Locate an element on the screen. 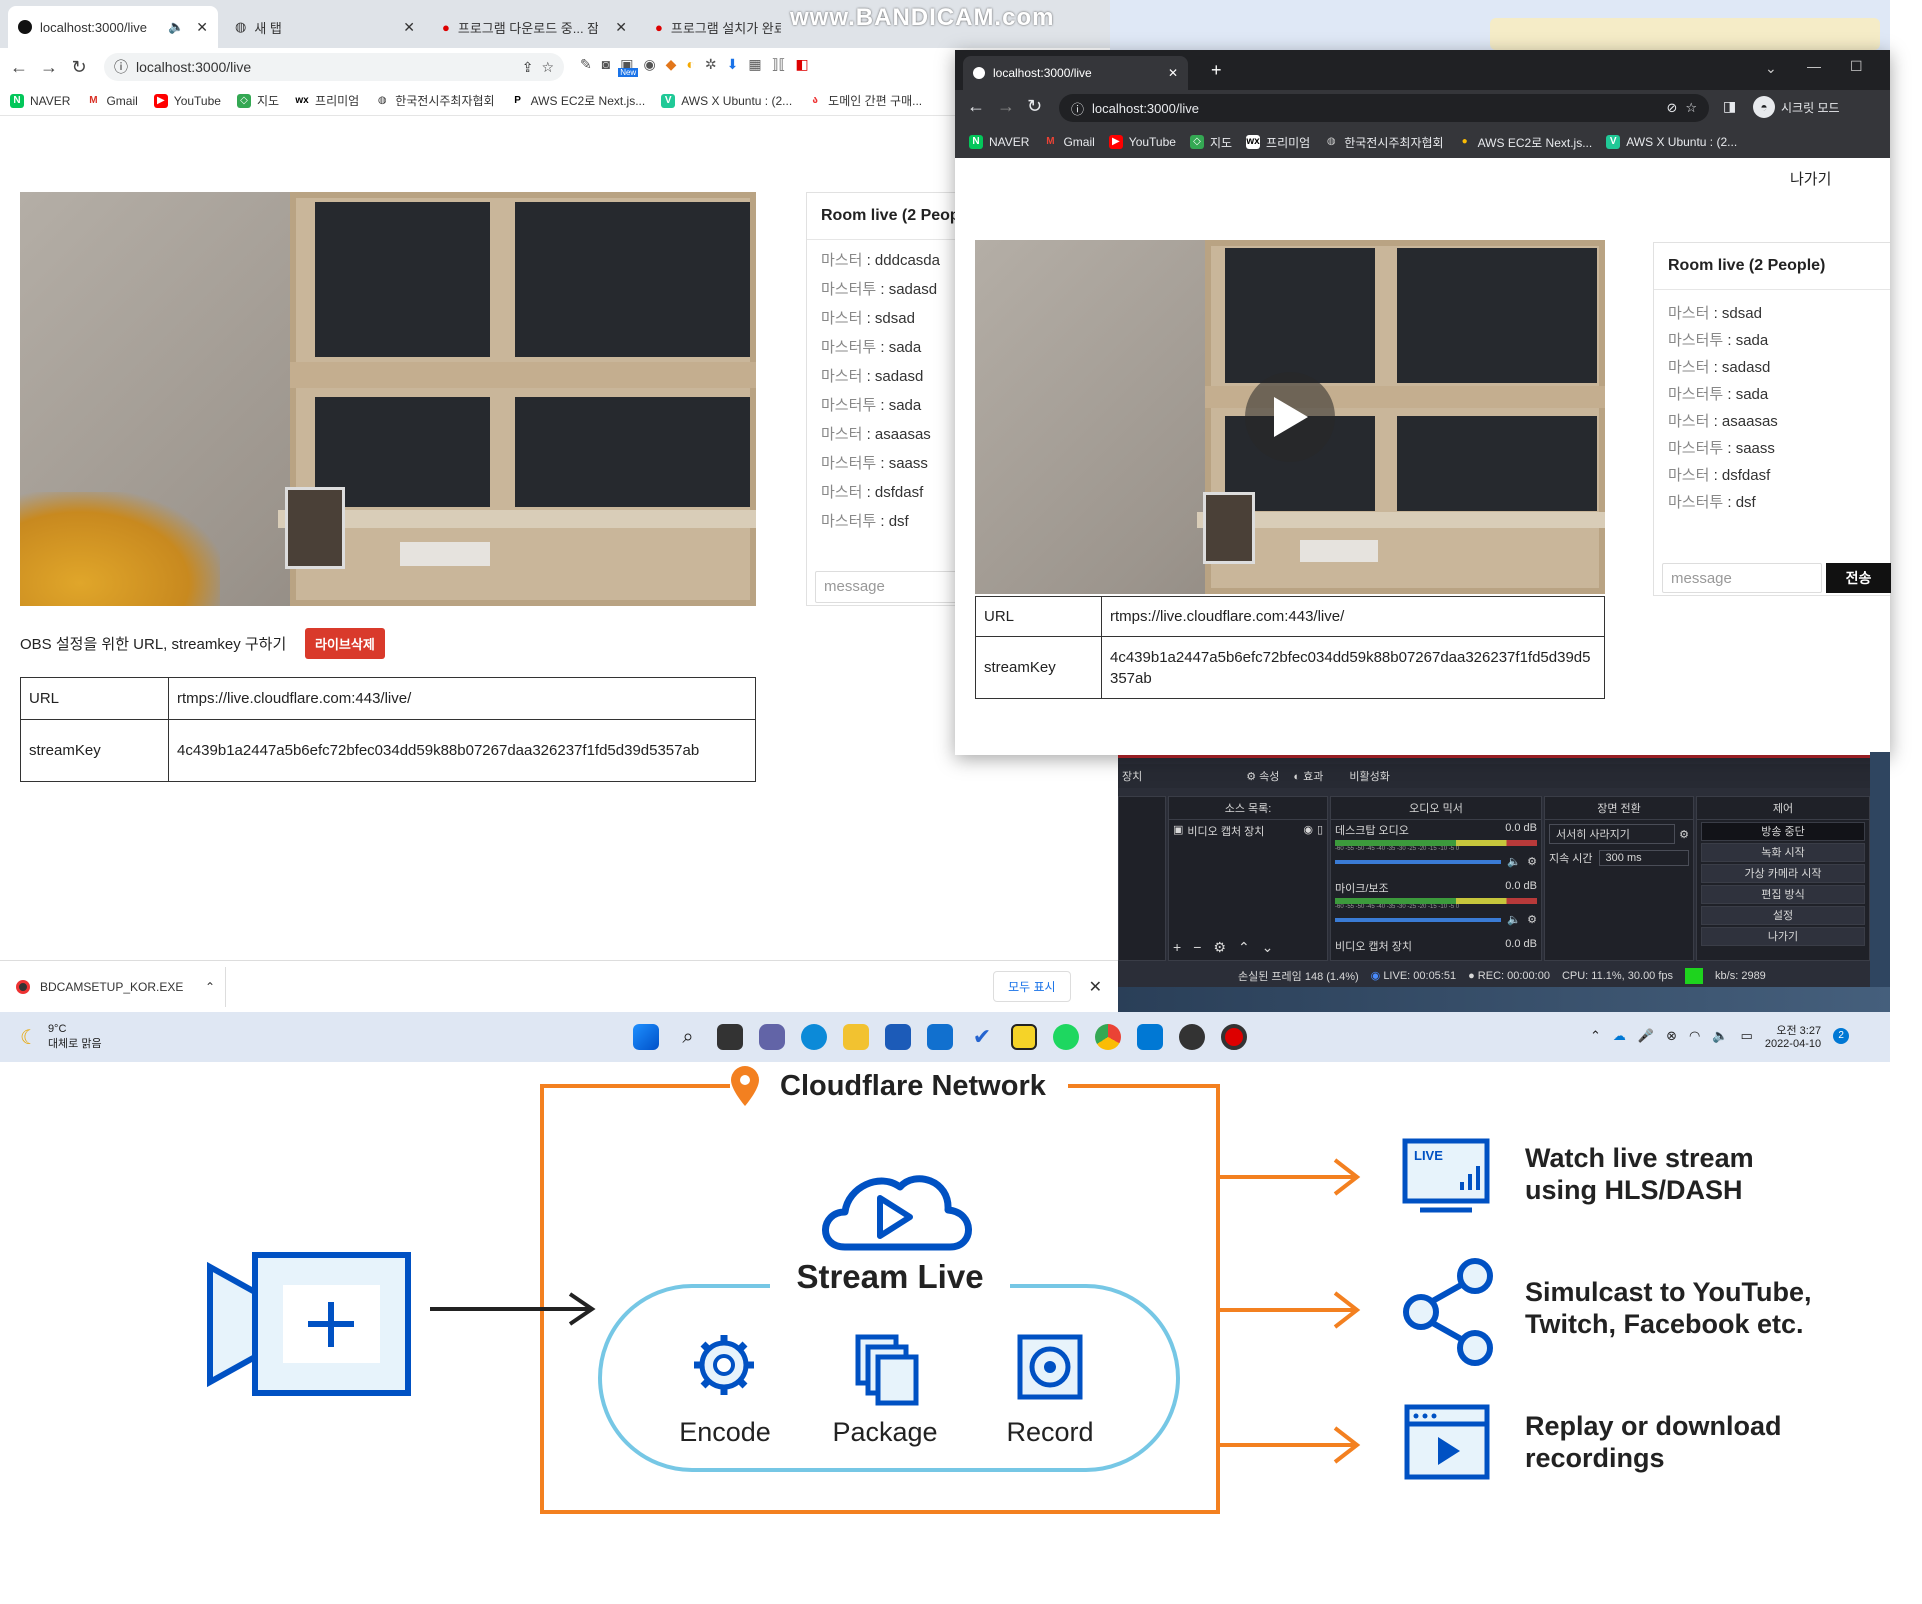 The width and height of the screenshot is (1922, 1604). fox-icon: ◆ is located at coordinates (671, 64).